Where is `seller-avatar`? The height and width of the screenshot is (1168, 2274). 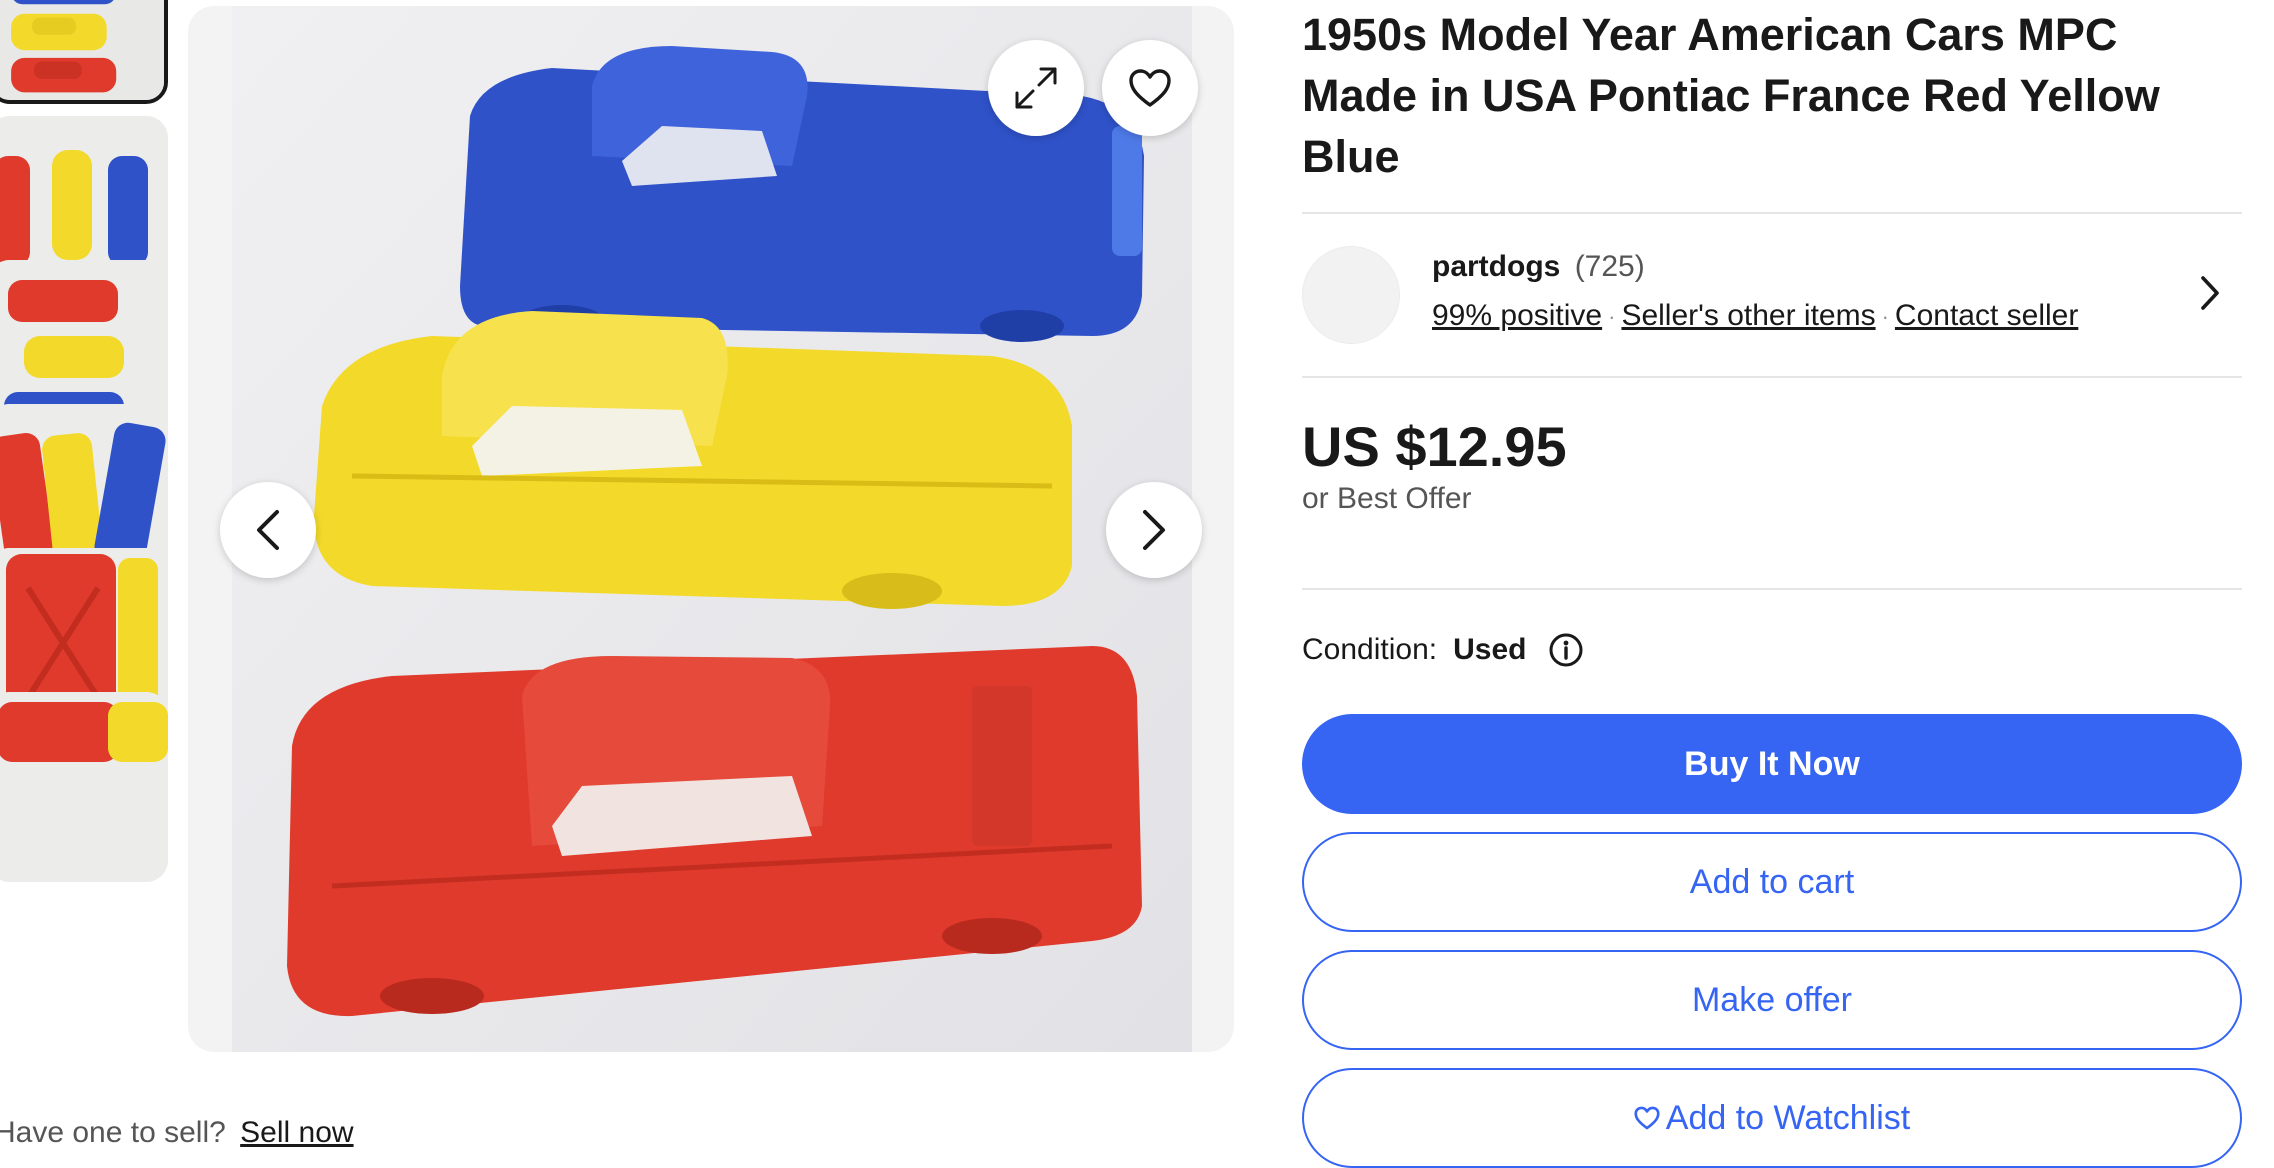
seller-avatar is located at coordinates (1351, 295).